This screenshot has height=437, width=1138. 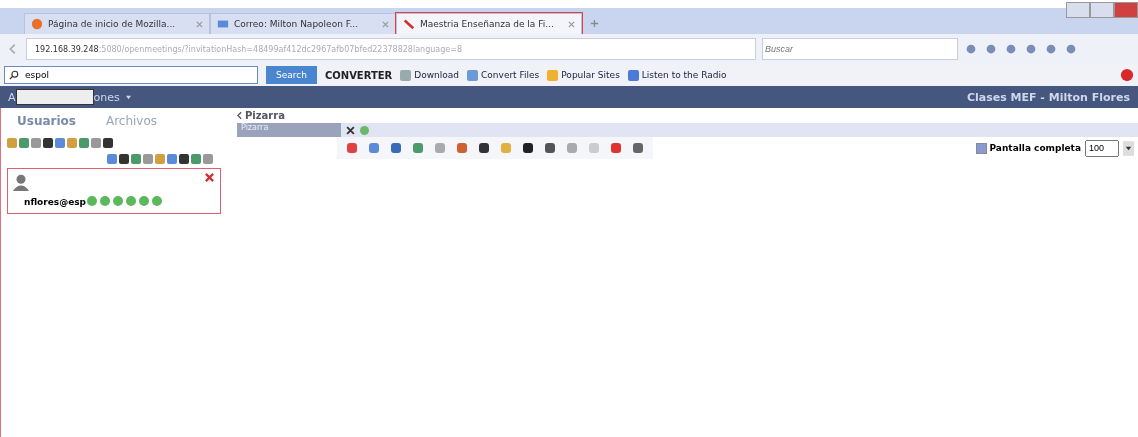 What do you see at coordinates (1102, 10) in the screenshot?
I see `maximize-button` at bounding box center [1102, 10].